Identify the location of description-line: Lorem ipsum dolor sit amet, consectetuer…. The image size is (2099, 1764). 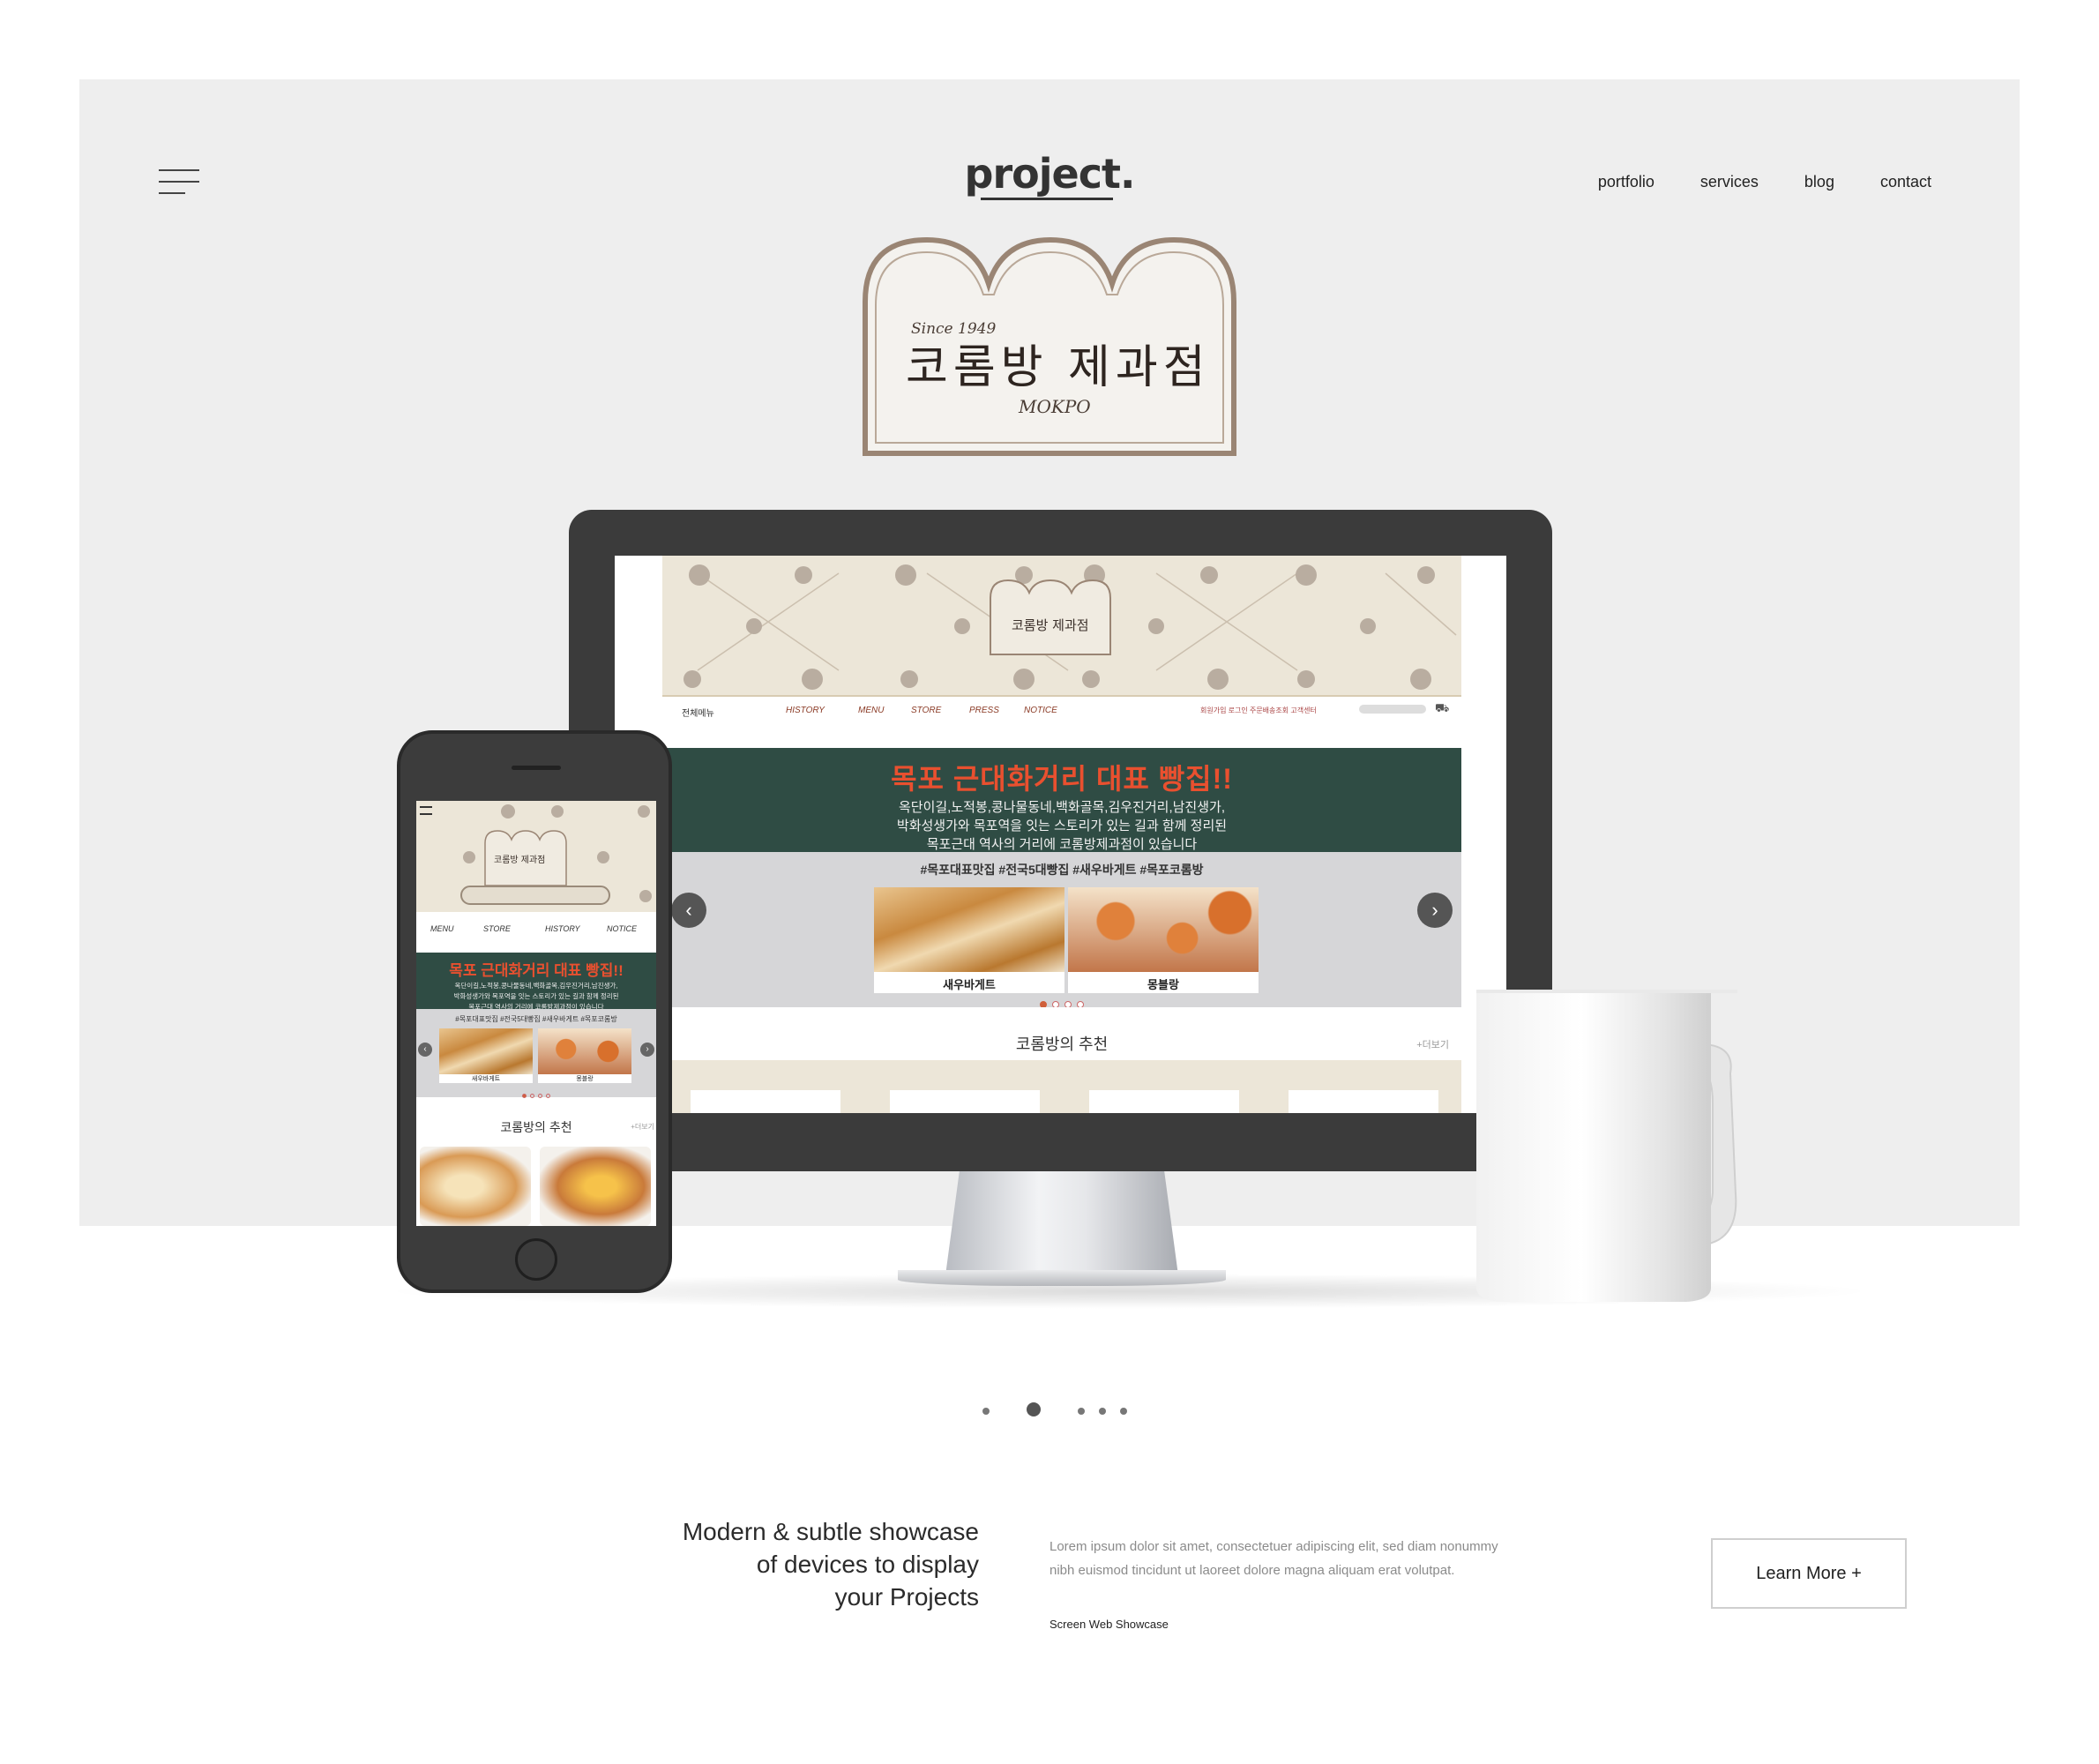
(1274, 1546).